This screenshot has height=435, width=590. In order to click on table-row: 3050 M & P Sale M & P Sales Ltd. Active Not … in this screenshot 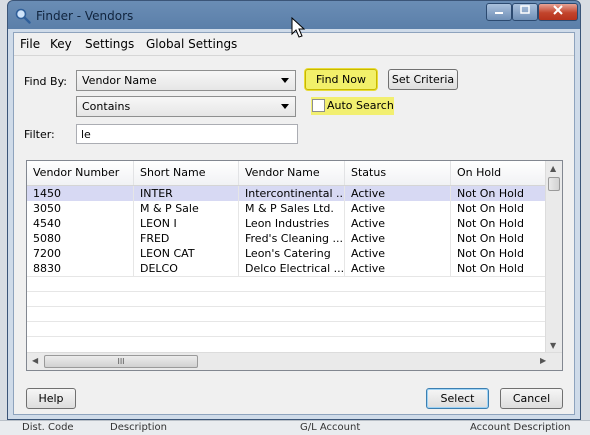, I will do `click(287, 208)`.